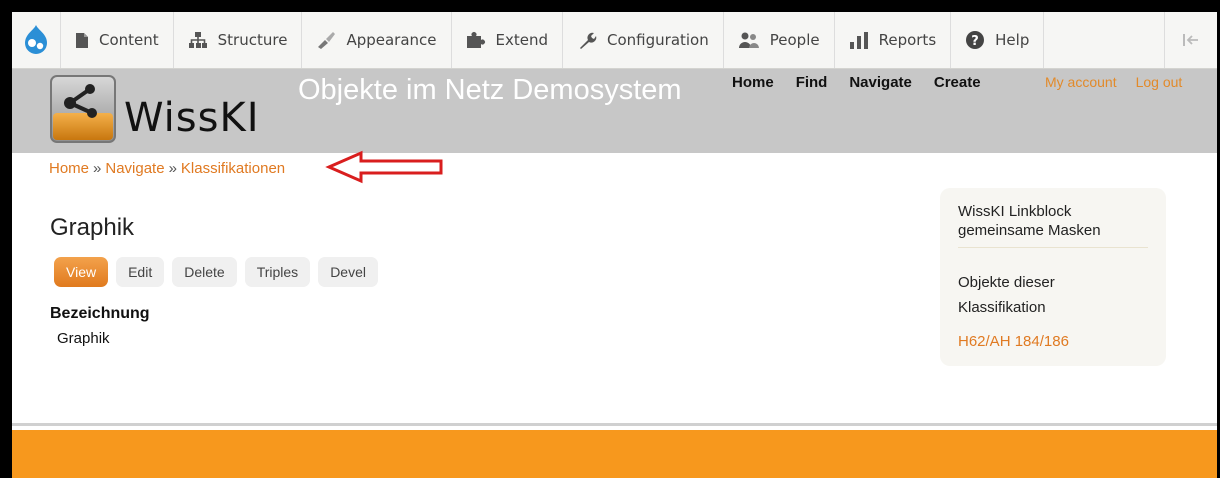  I want to click on toolbar-item-label: Configuration, so click(658, 40).